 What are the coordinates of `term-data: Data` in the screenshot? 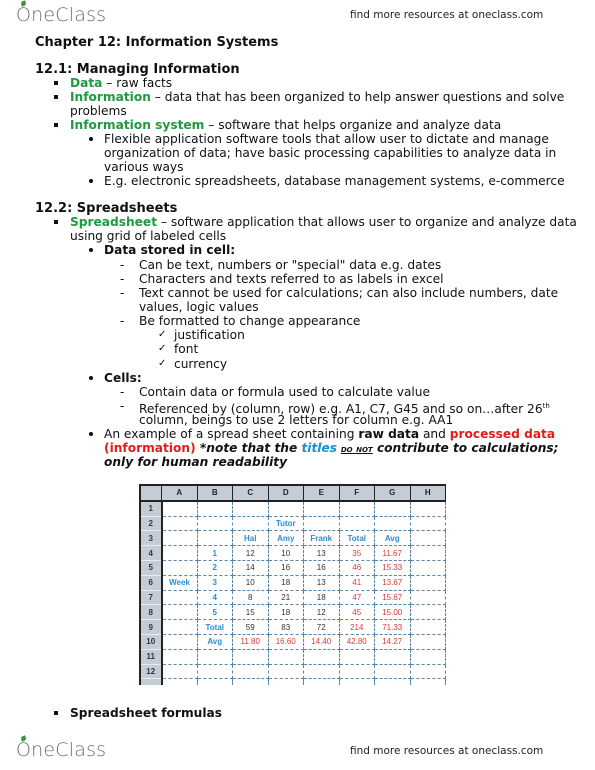 It's located at (86, 83).